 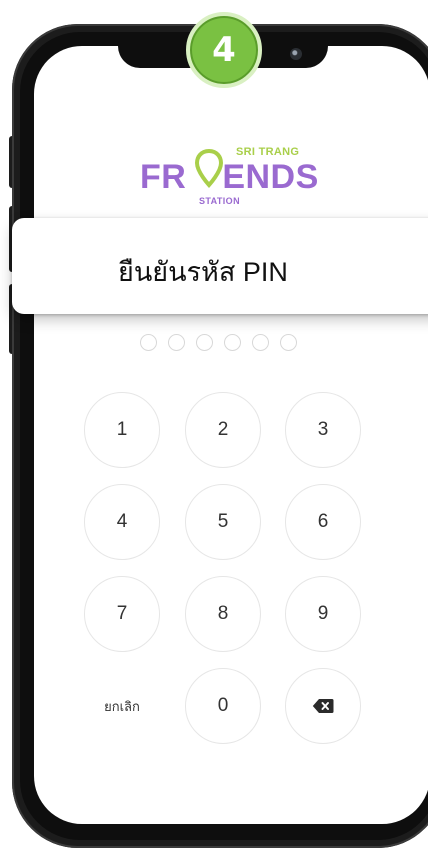 What do you see at coordinates (122, 430) in the screenshot?
I see `key-1: 1` at bounding box center [122, 430].